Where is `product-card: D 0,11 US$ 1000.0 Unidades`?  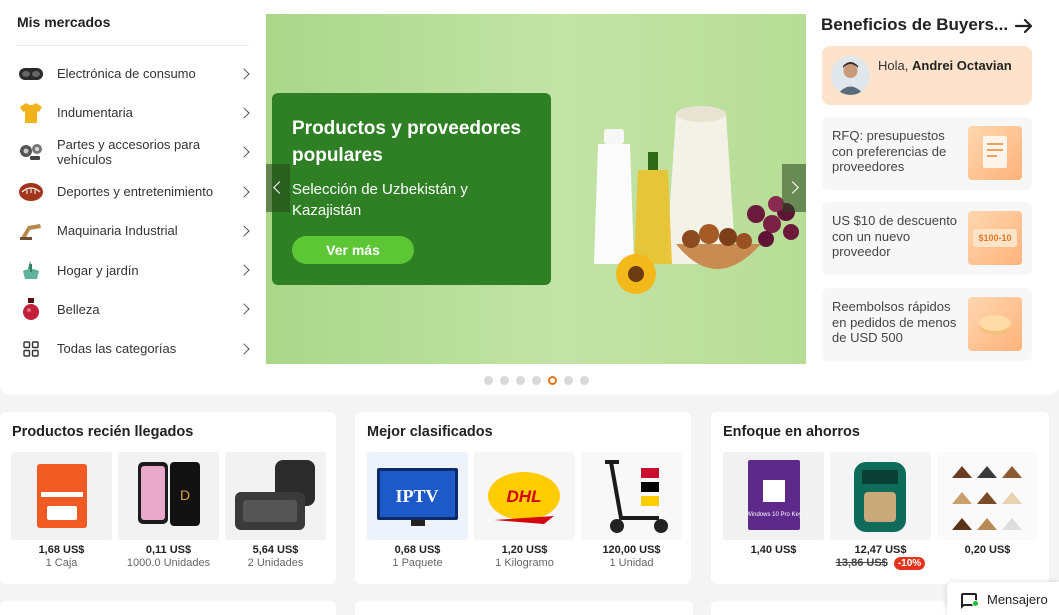 product-card: D 0,11 US$ 1000.0 Unidades is located at coordinates (168, 510).